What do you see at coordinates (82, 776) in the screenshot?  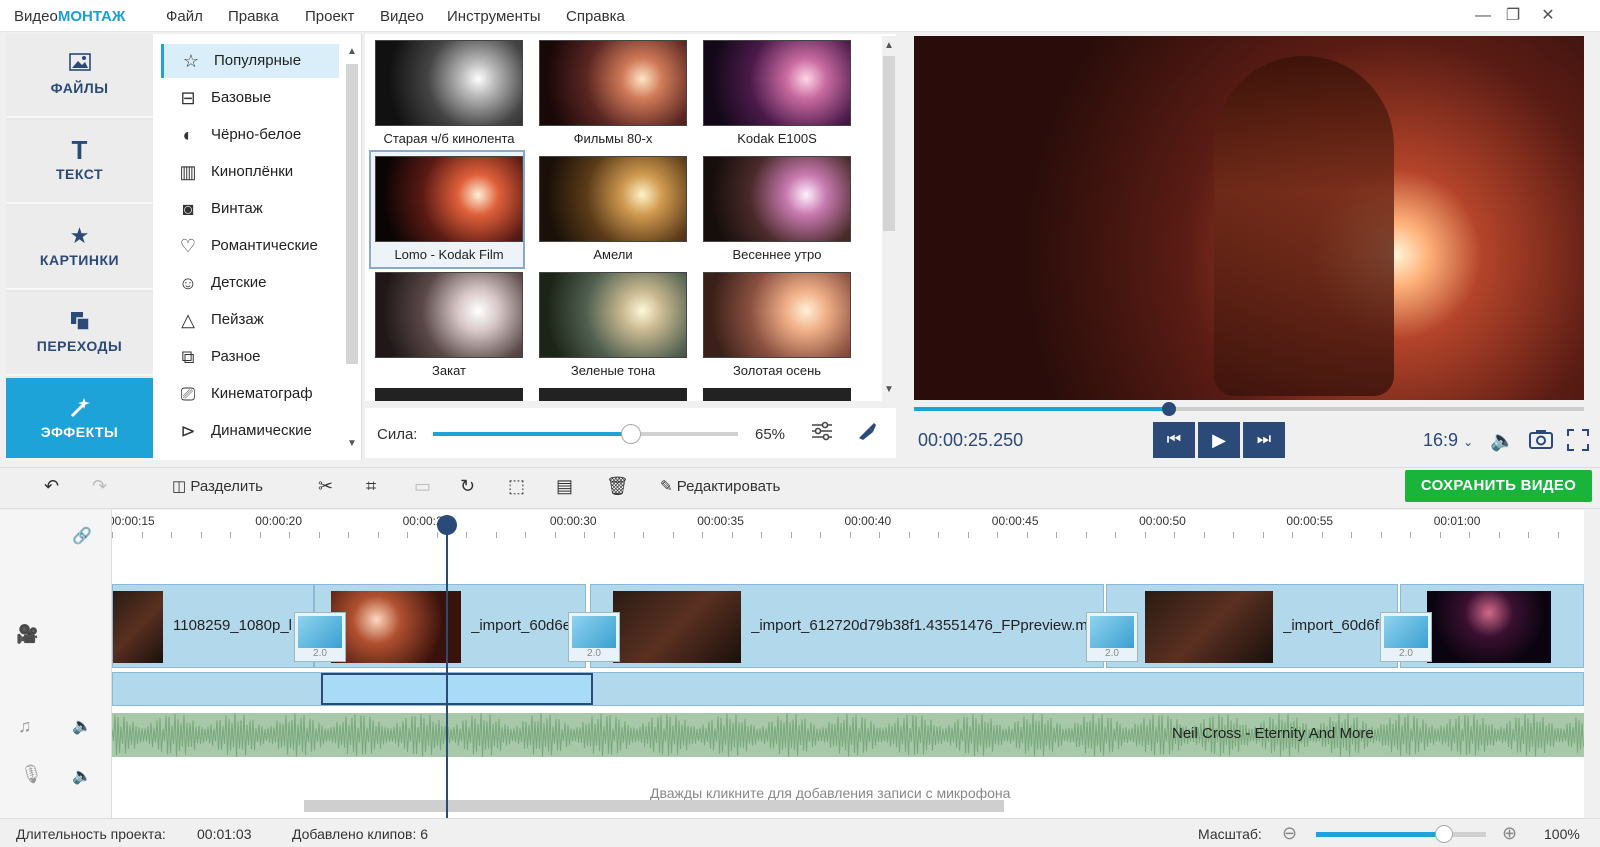 I see `mic-volume-icon: 🔈` at bounding box center [82, 776].